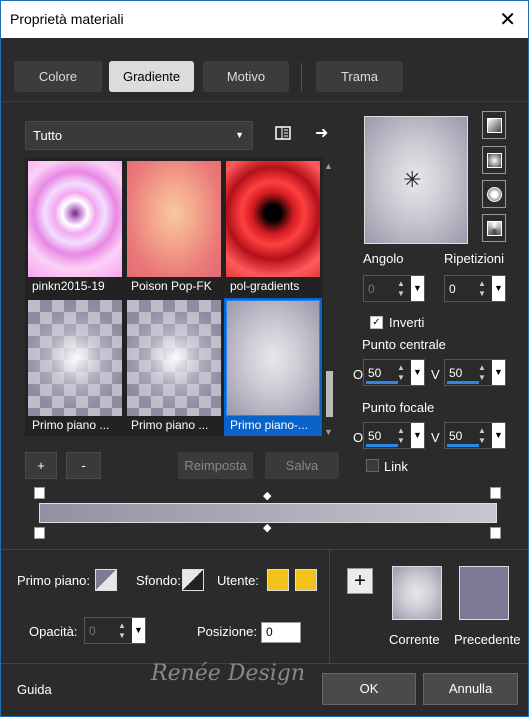 Image resolution: width=529 pixels, height=717 pixels. What do you see at coordinates (238, 580) in the screenshot?
I see `user-label: Utente:` at bounding box center [238, 580].